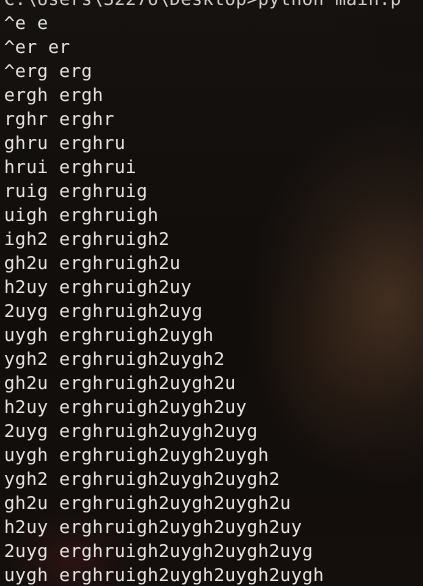 The height and width of the screenshot is (586, 423). I want to click on terminal-output-line: ^erg erg, so click(48, 71).